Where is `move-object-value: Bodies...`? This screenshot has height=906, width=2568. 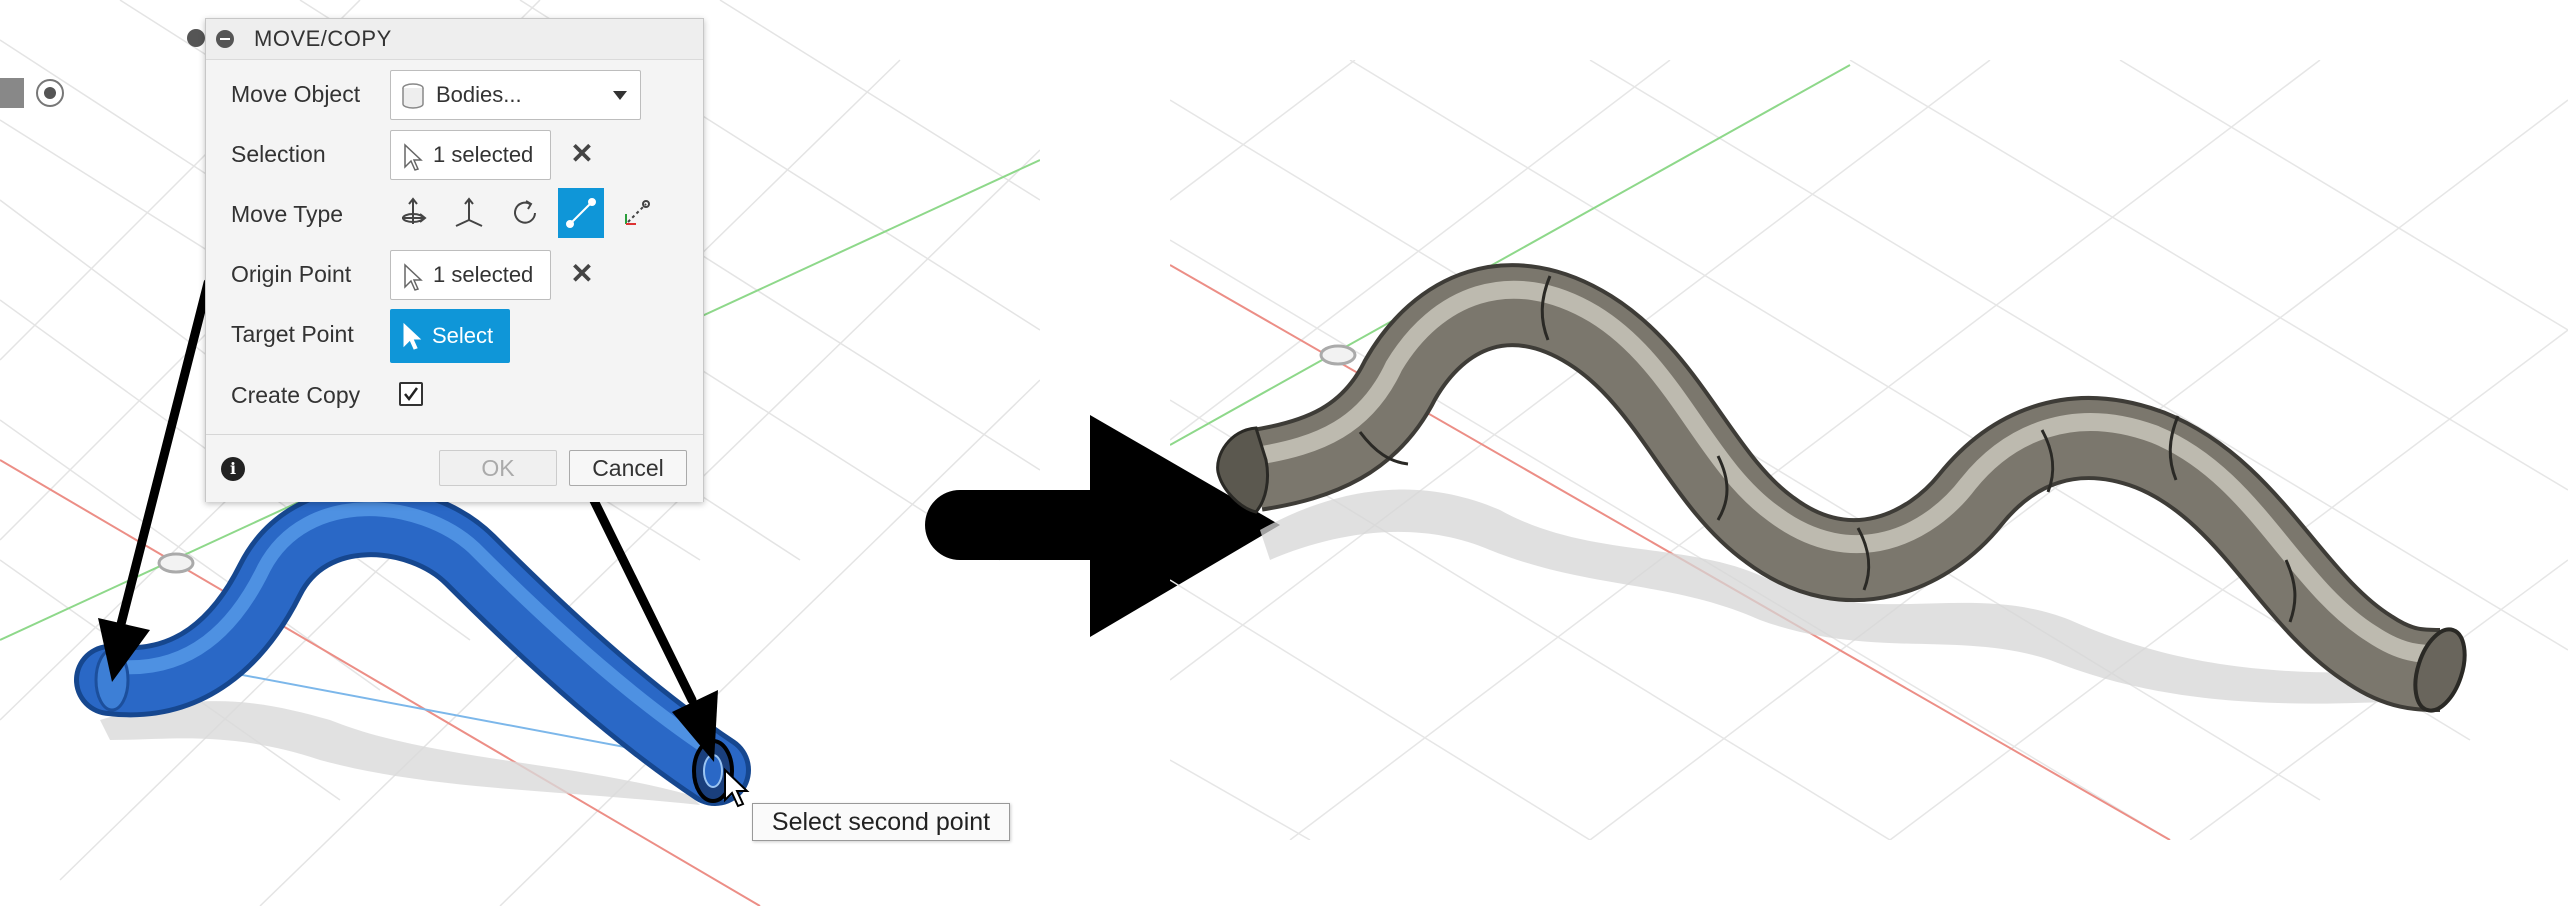
move-object-value: Bodies... is located at coordinates (479, 94).